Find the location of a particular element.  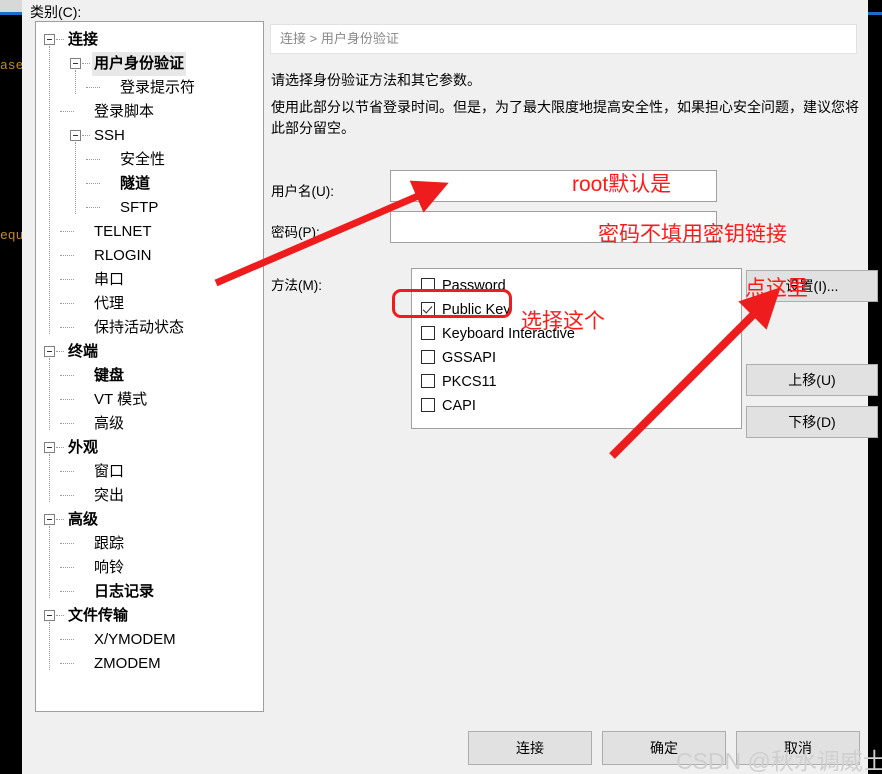

tree-item: 键盘 is located at coordinates (149, 376).